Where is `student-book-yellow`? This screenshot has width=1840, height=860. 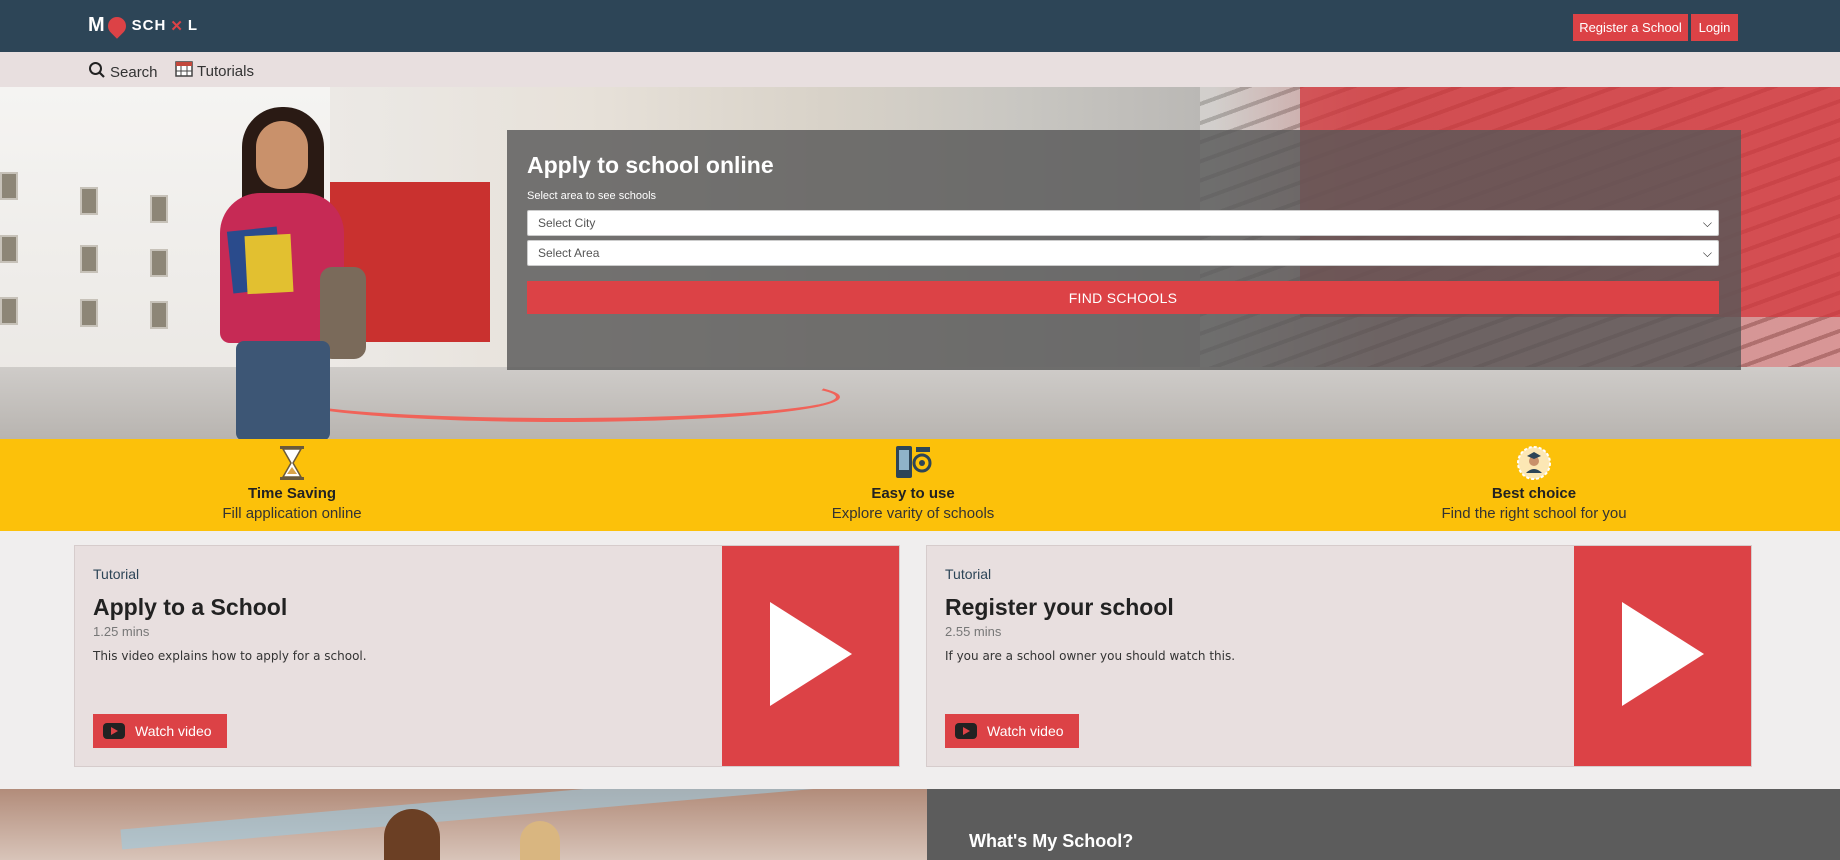
student-book-yellow is located at coordinates (269, 264).